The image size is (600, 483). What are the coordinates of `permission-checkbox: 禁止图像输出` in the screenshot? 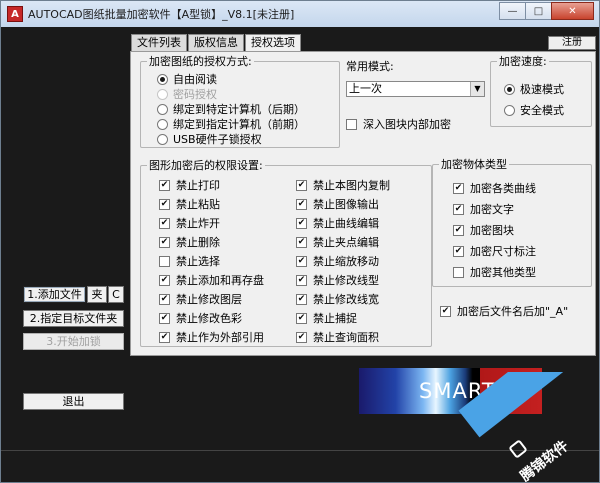 It's located at (337, 204).